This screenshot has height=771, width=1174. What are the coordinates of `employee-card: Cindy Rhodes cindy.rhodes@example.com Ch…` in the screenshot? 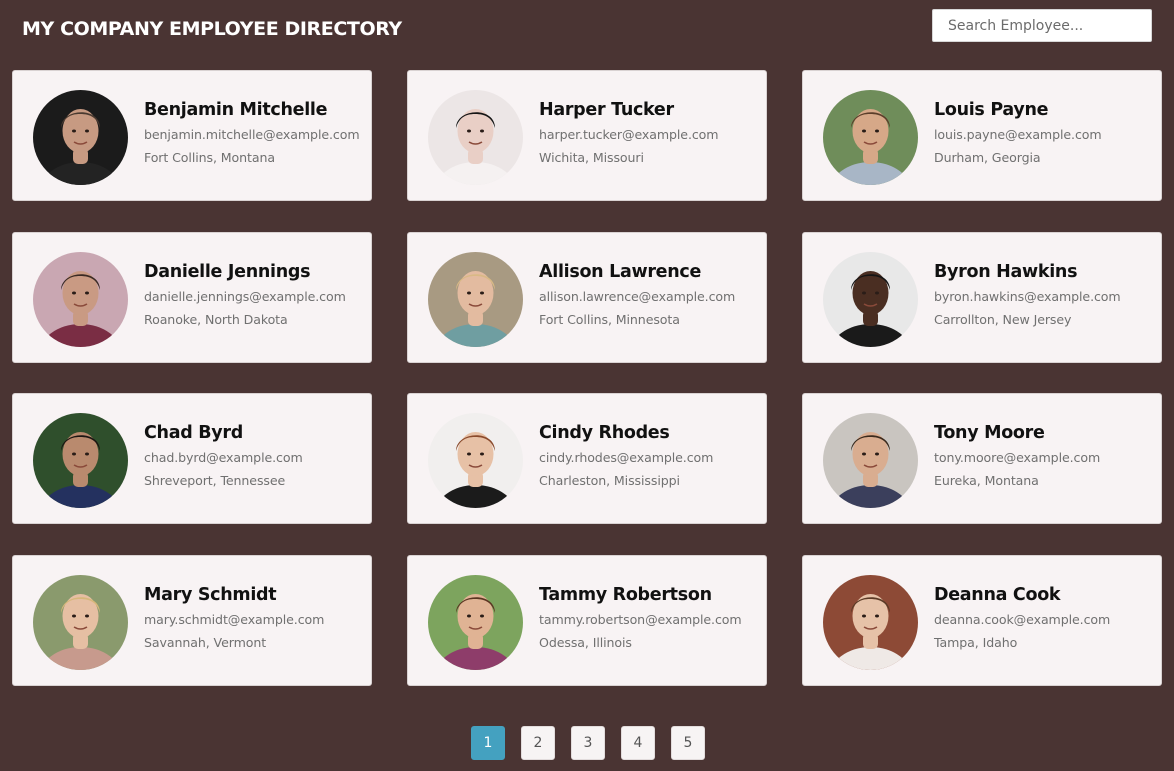 It's located at (587, 458).